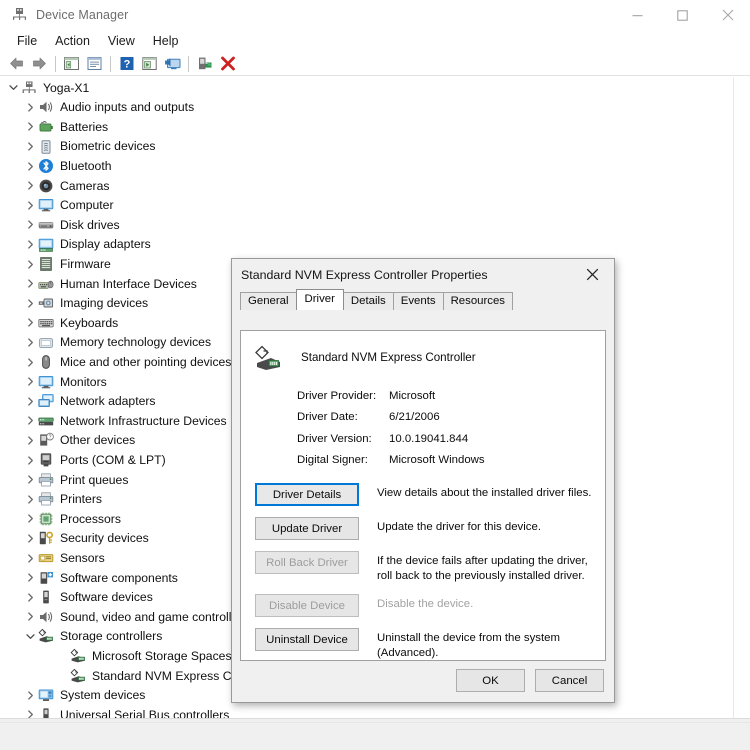 This screenshot has width=750, height=750. What do you see at coordinates (46, 264) in the screenshot?
I see `firmware-icon` at bounding box center [46, 264].